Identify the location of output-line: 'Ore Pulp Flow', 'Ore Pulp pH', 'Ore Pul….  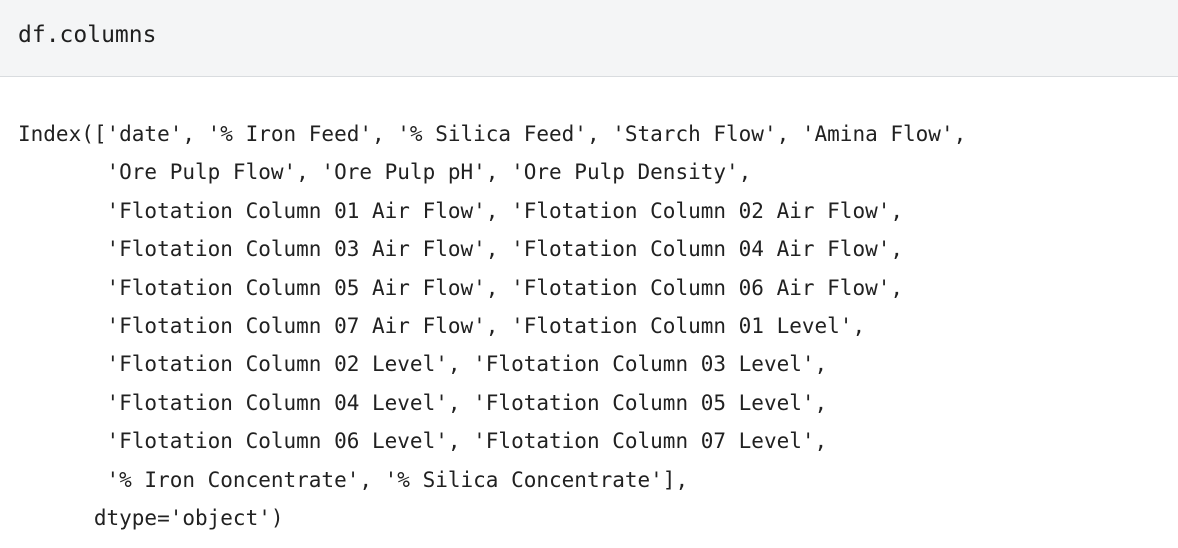
(385, 172).